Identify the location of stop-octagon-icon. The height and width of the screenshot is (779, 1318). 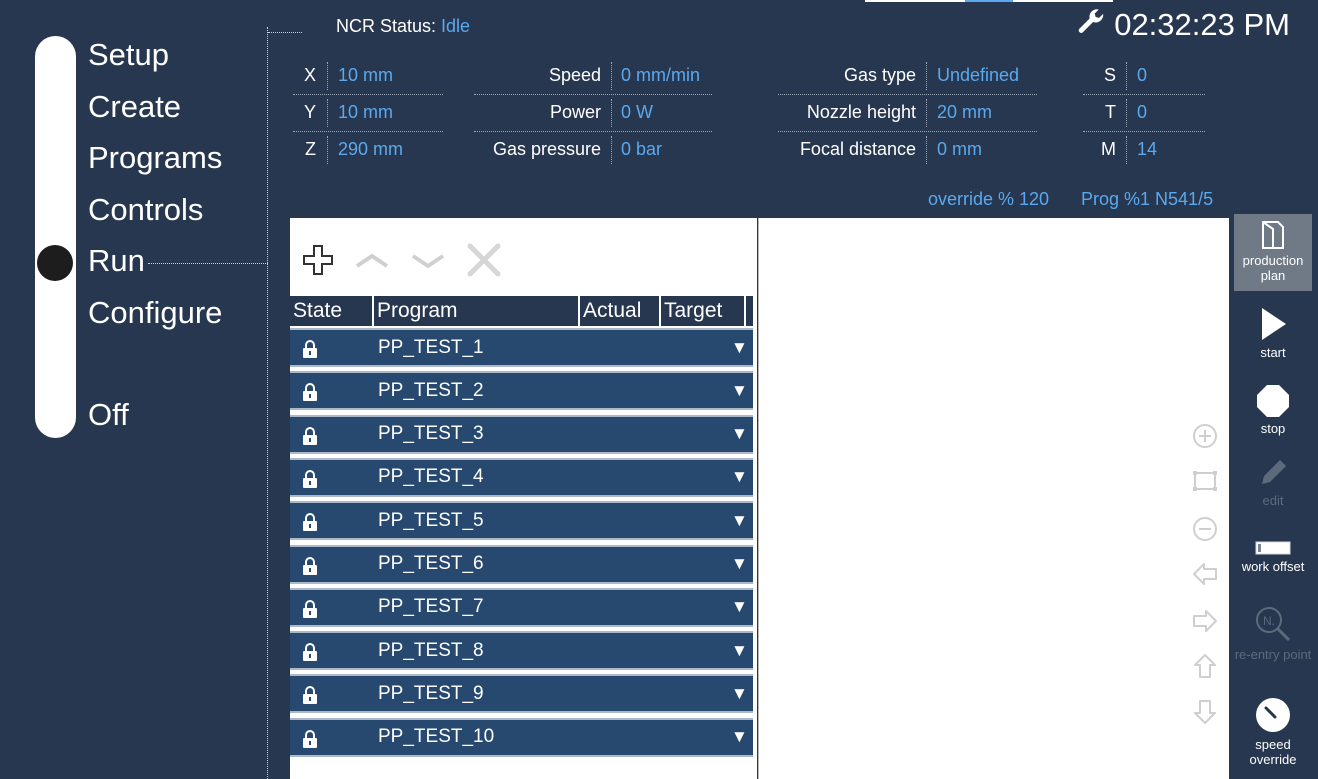
(1273, 402).